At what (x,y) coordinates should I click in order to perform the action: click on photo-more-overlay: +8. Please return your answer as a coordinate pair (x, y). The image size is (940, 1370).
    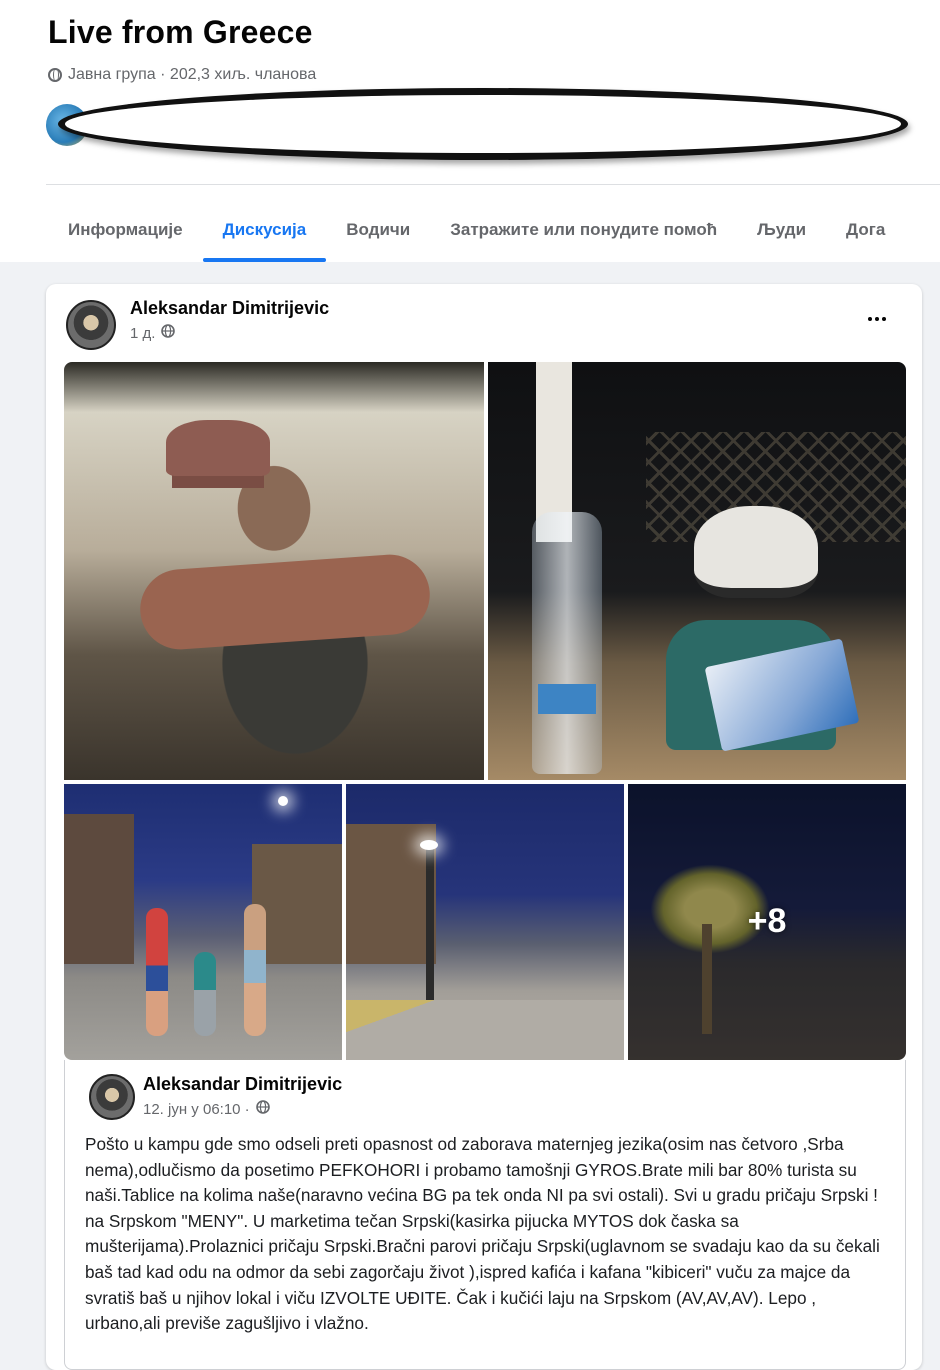
    Looking at the image, I should click on (767, 922).